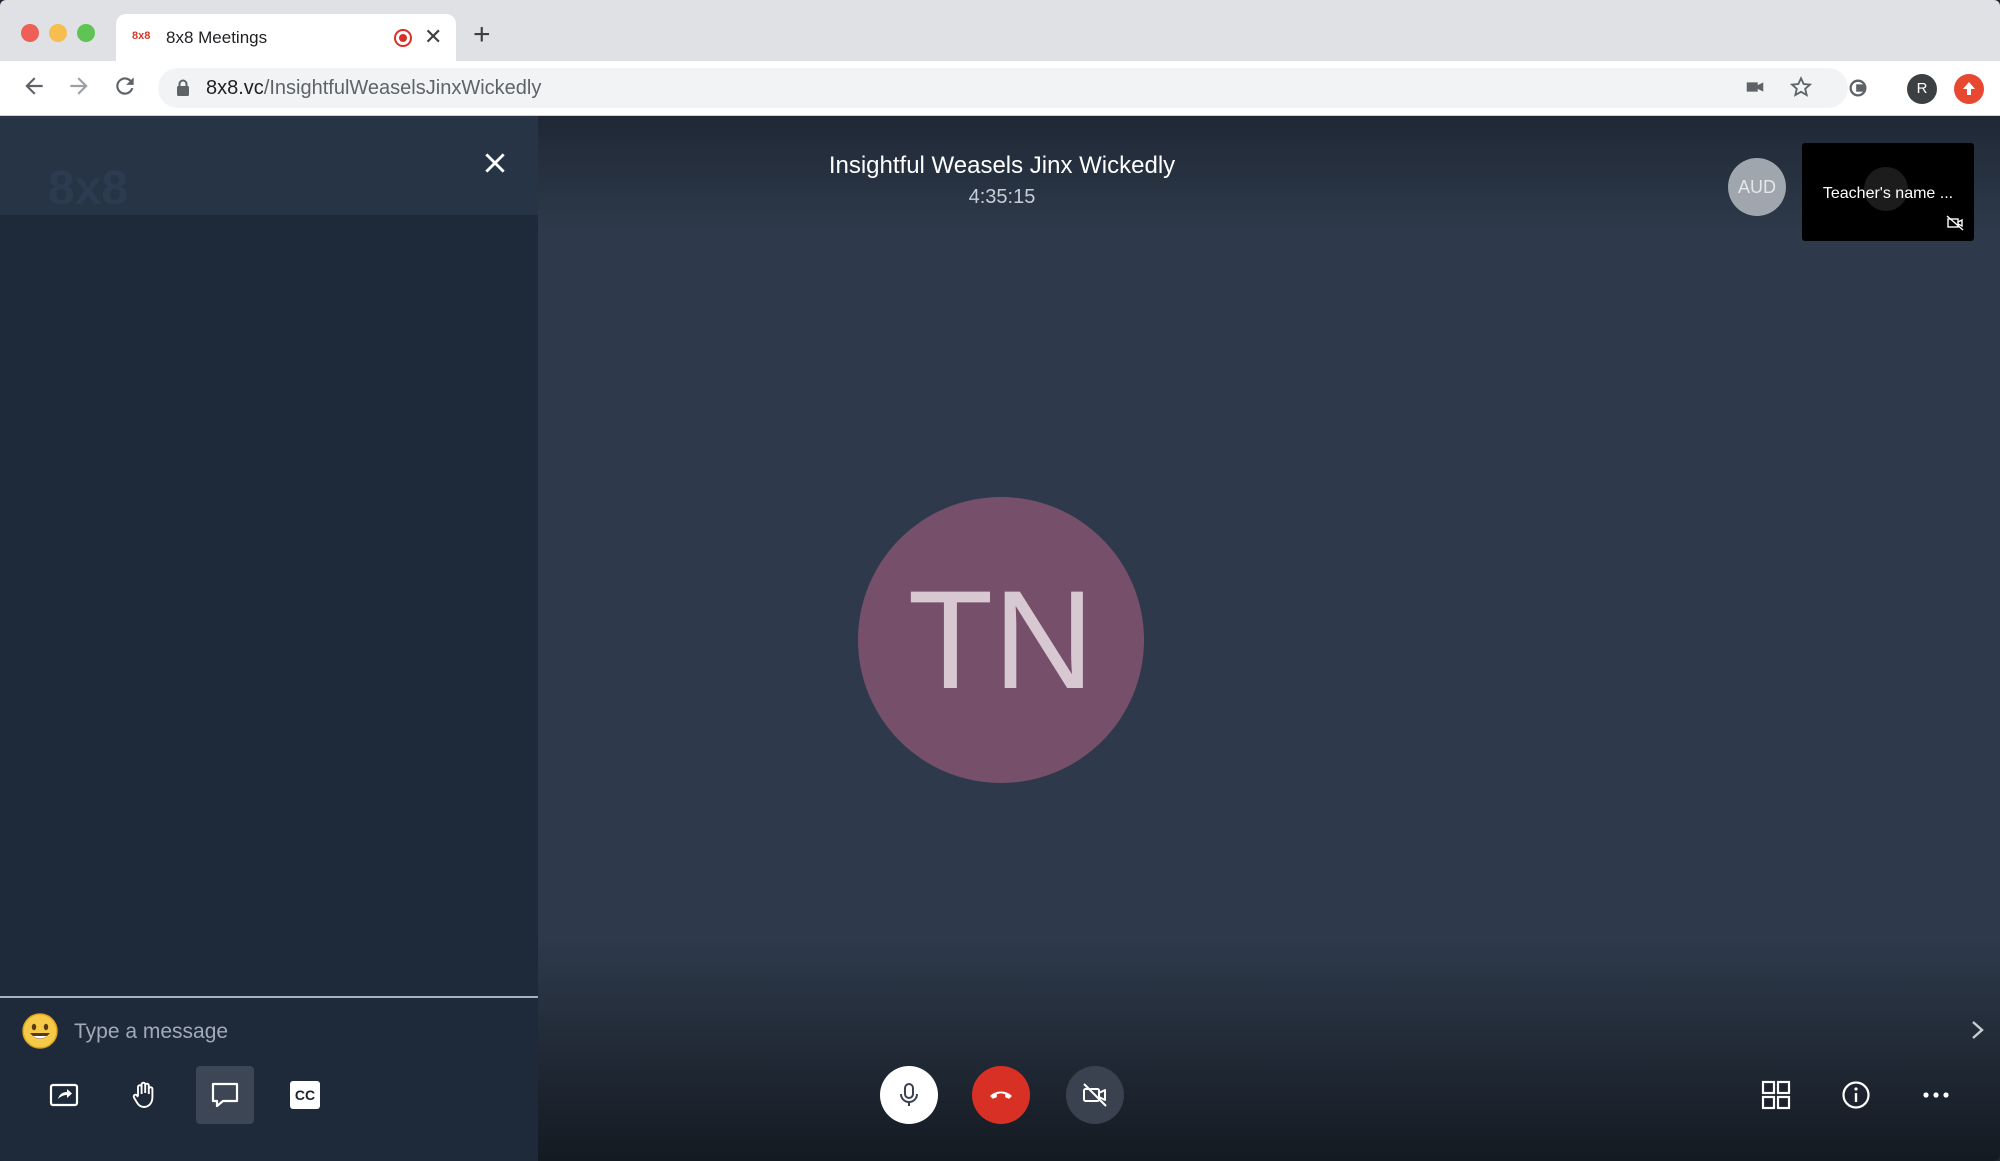  What do you see at coordinates (235, 88) in the screenshot?
I see `url-host: 8x8.vc` at bounding box center [235, 88].